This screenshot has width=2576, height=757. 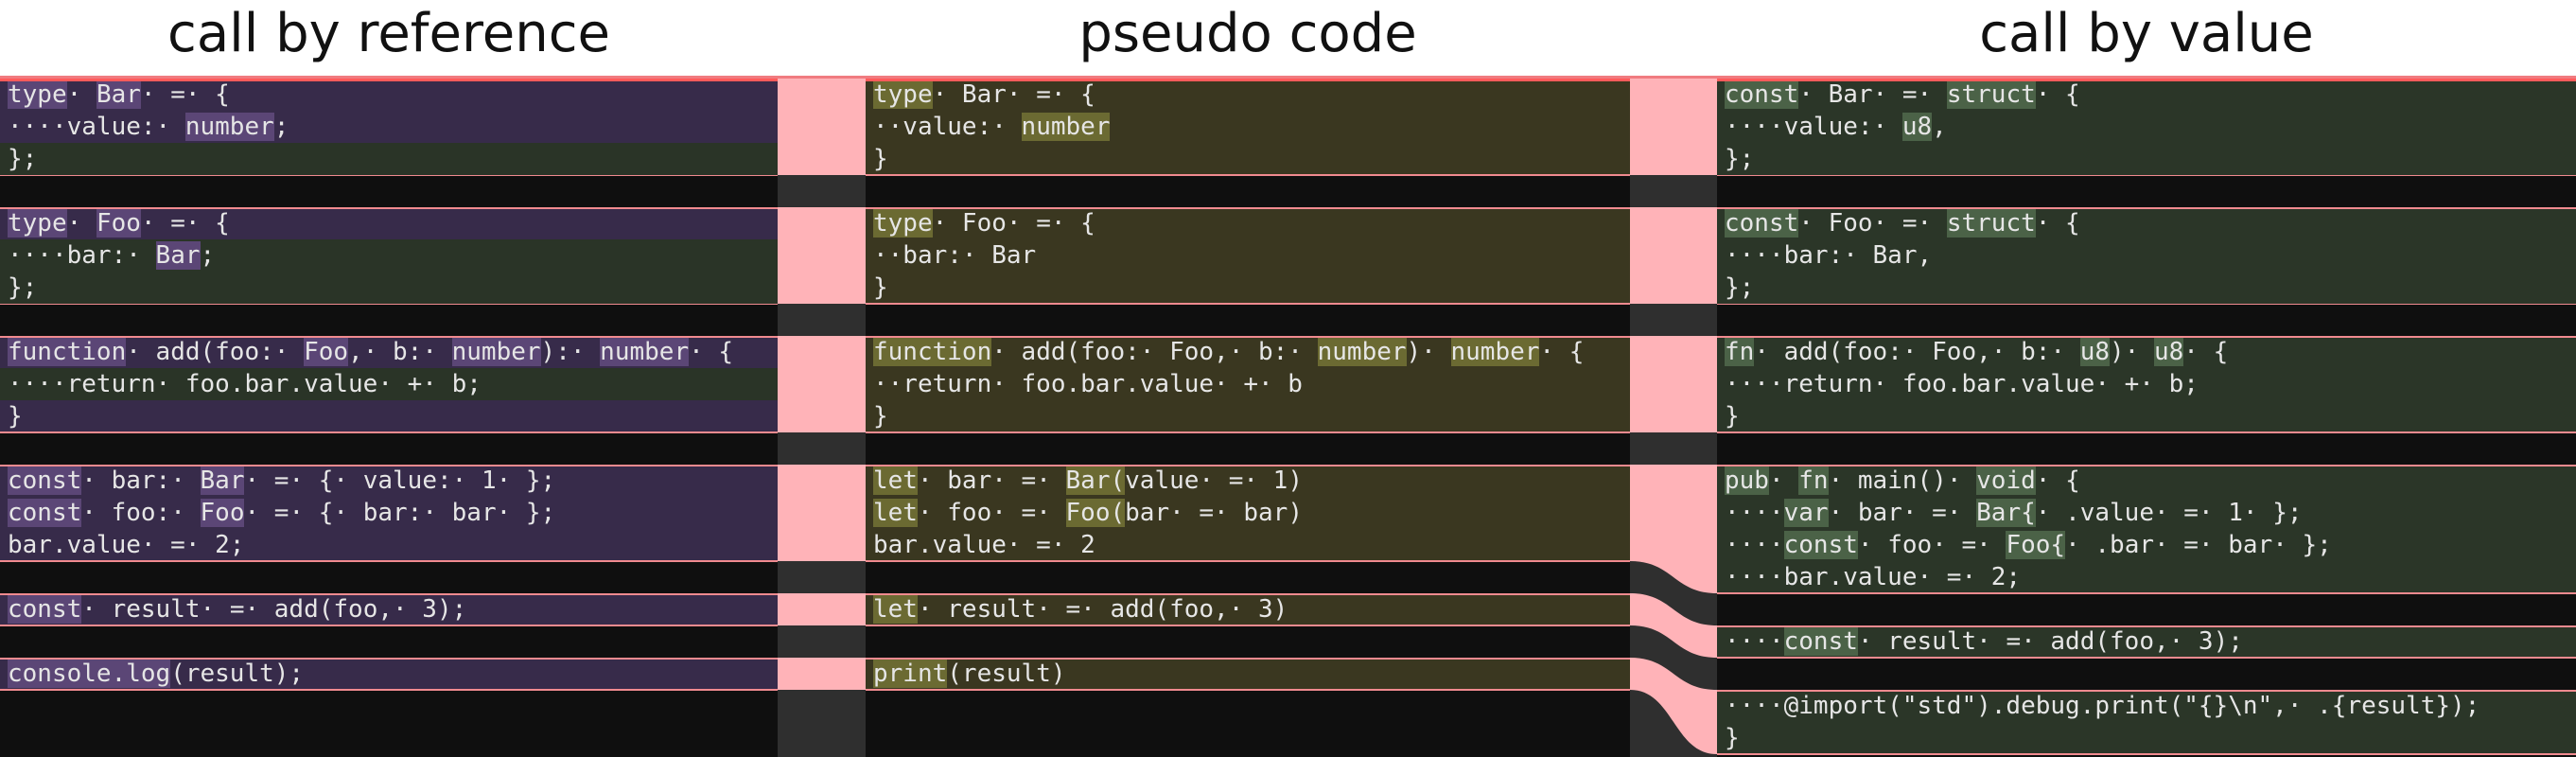 I want to click on middle-line: ··bar:· Bar, so click(x=955, y=256).